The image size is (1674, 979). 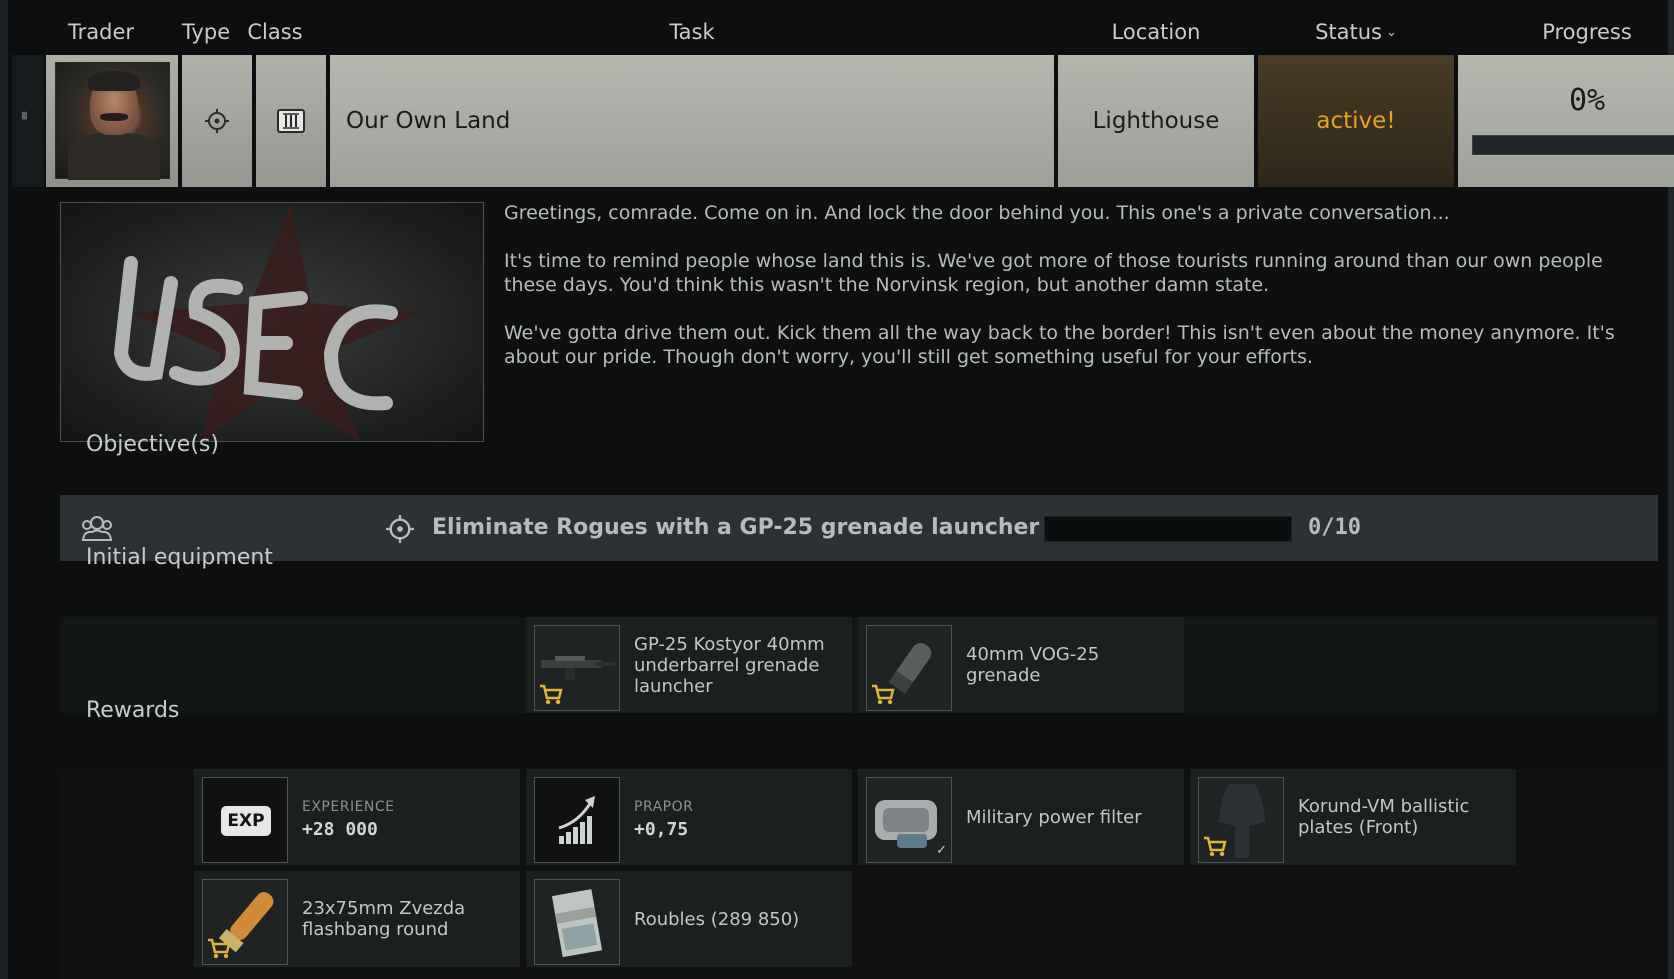 What do you see at coordinates (577, 668) in the screenshot?
I see `grenade-launcher-icon` at bounding box center [577, 668].